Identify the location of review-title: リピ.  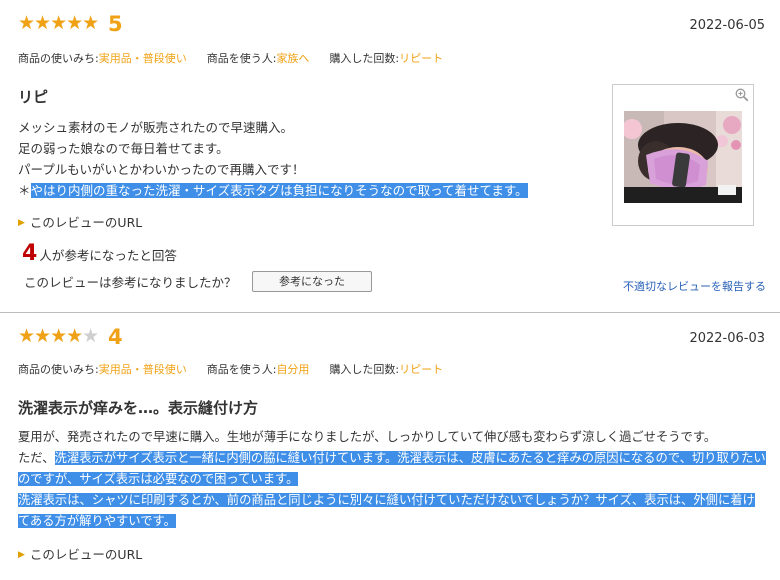
(33, 97).